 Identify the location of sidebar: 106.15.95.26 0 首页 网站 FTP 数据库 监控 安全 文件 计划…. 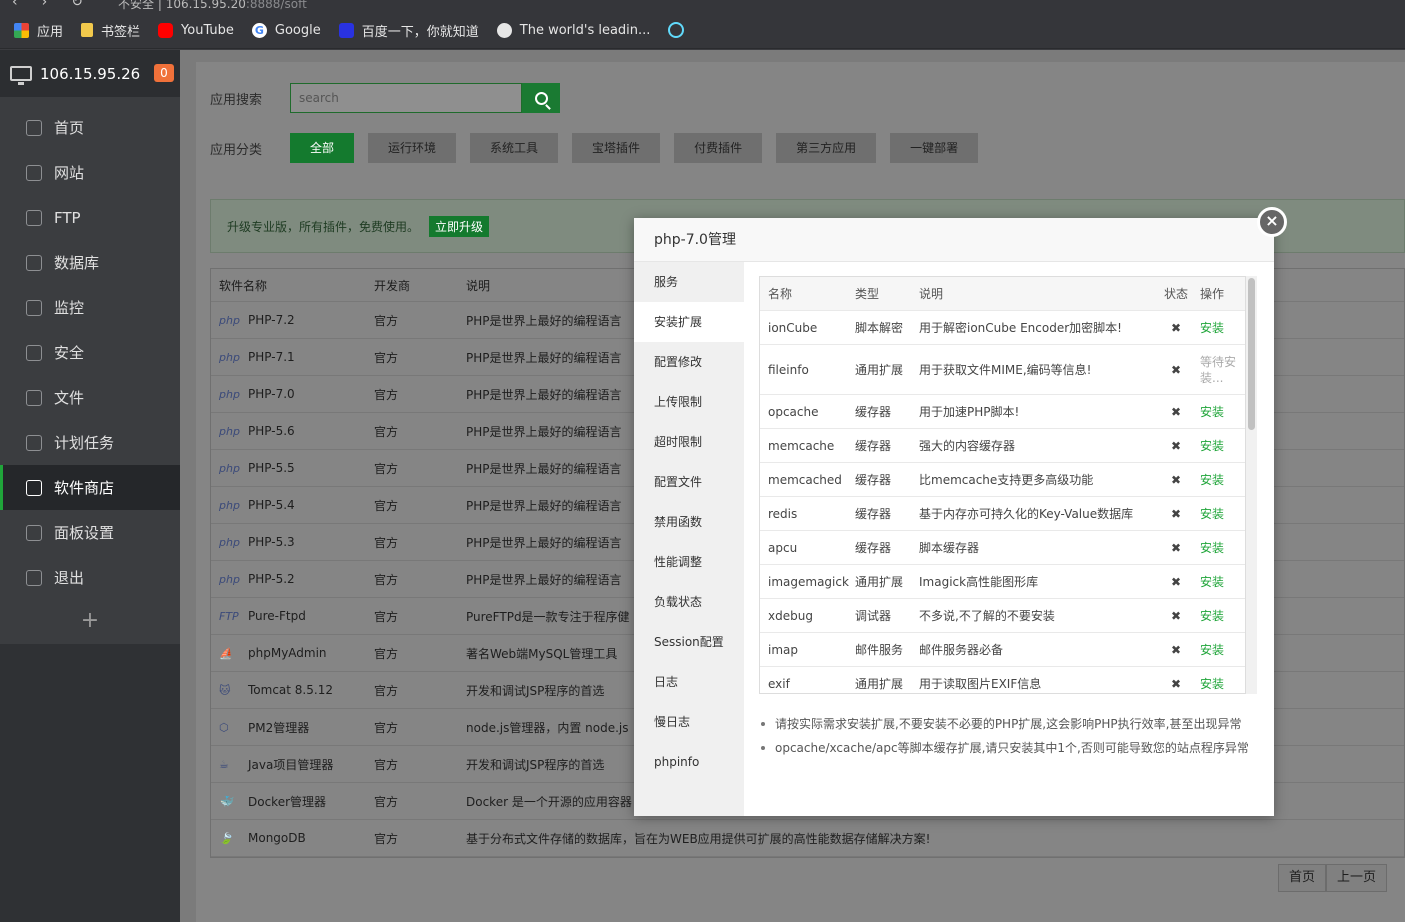
(90, 486).